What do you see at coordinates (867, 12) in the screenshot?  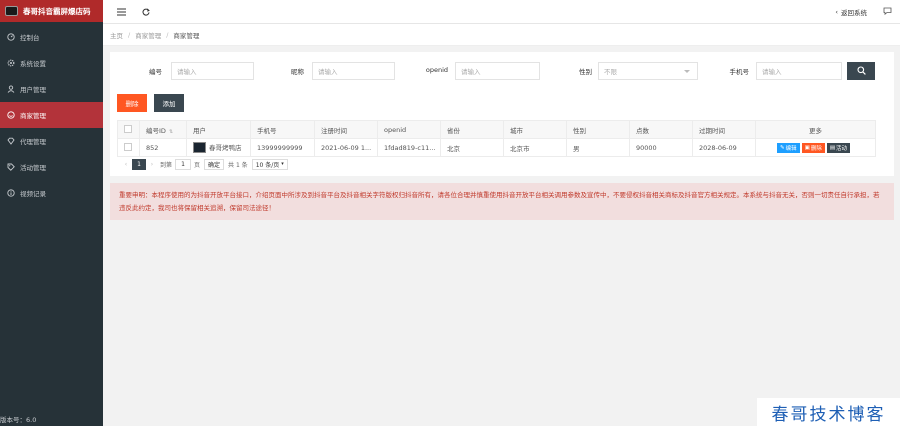 I see `topbar-right: ‹ 返回系统` at bounding box center [867, 12].